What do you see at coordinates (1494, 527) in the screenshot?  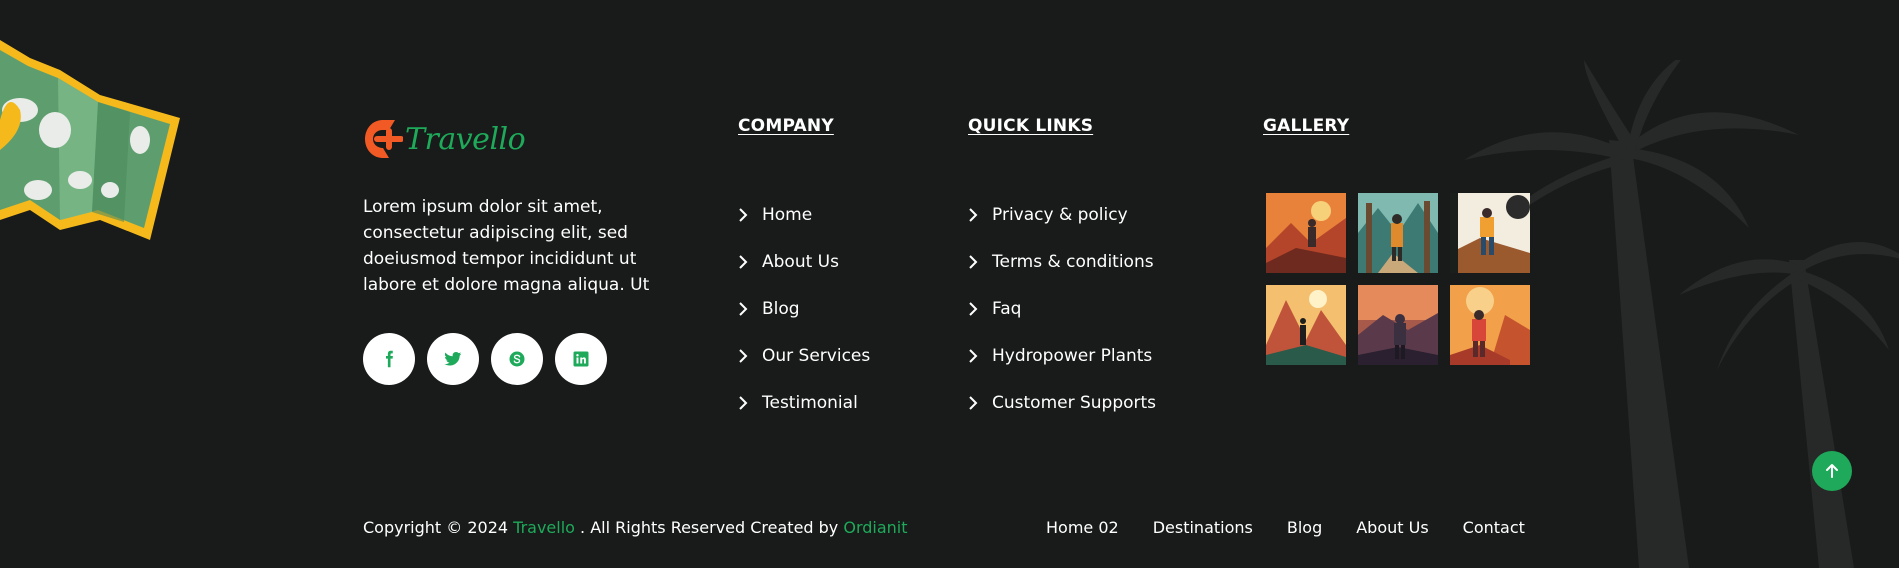 I see `bottom-nav-contact: Contact` at bounding box center [1494, 527].